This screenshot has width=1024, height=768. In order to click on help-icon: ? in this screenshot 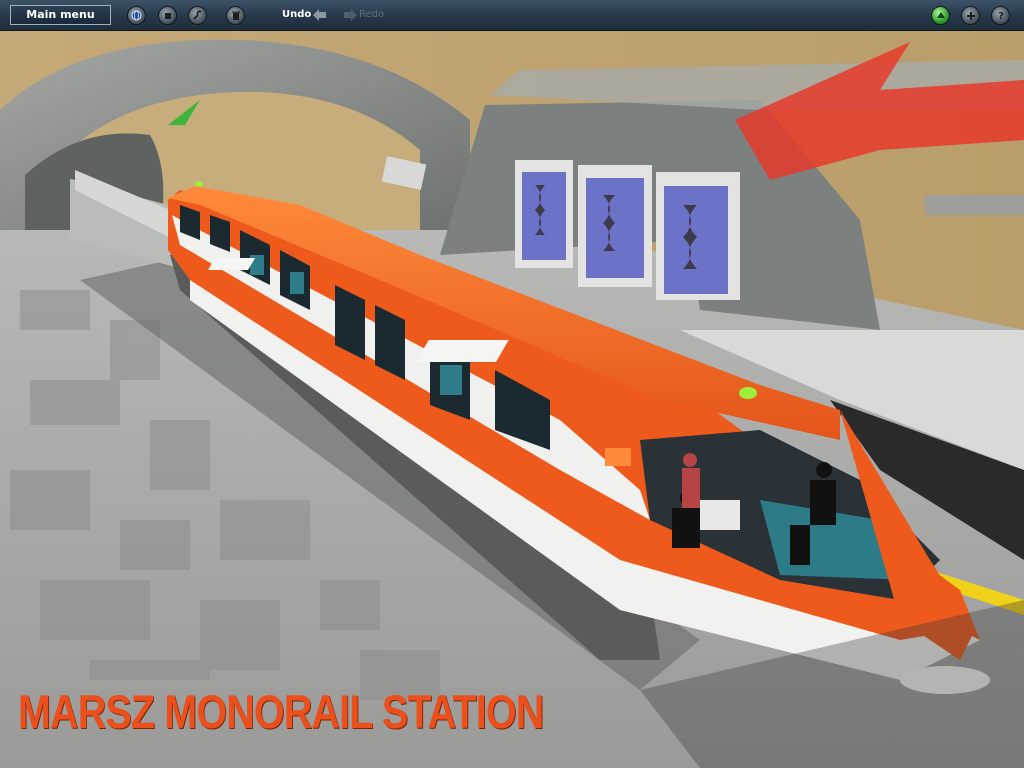, I will do `click(1000, 15)`.